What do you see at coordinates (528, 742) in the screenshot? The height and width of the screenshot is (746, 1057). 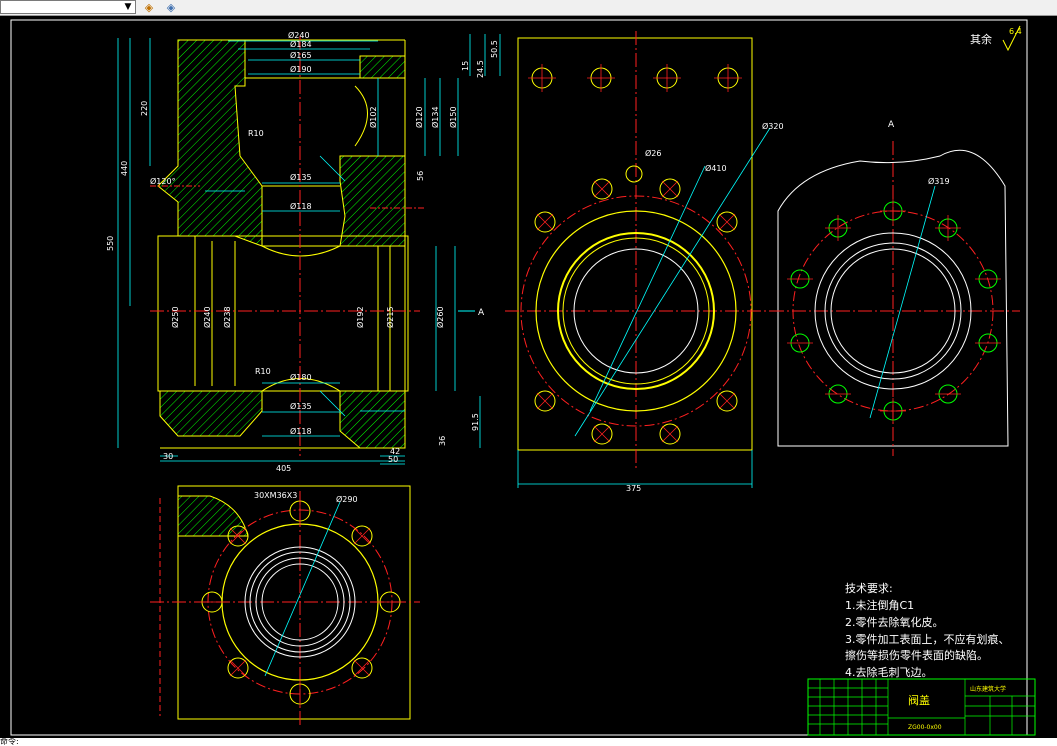 I see `command-line: 命令:` at bounding box center [528, 742].